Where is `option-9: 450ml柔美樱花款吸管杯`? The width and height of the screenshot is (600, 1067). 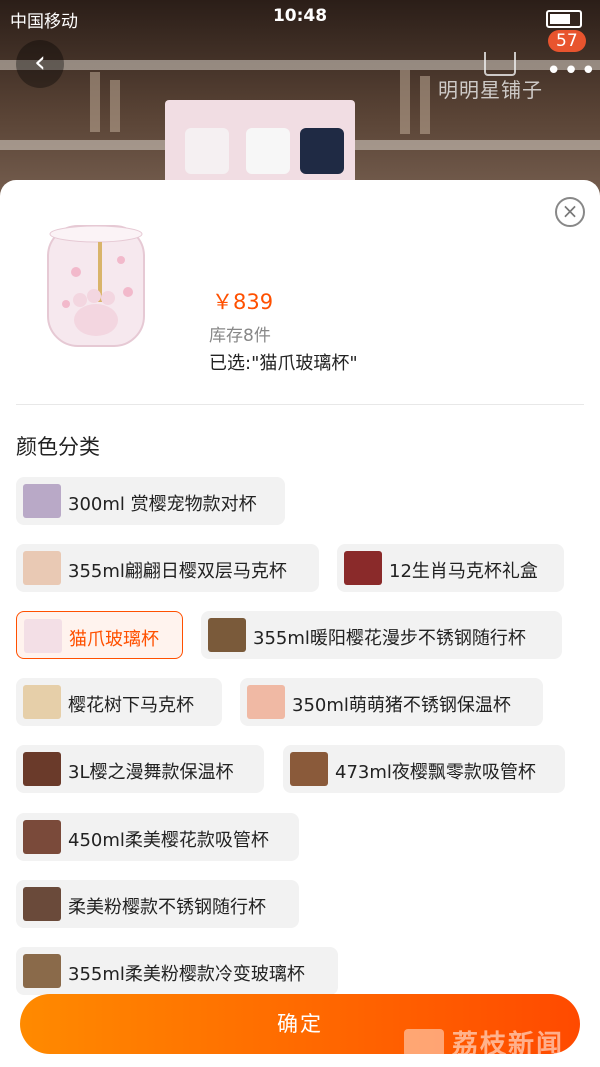
option-9: 450ml柔美樱花款吸管杯 is located at coordinates (157, 837).